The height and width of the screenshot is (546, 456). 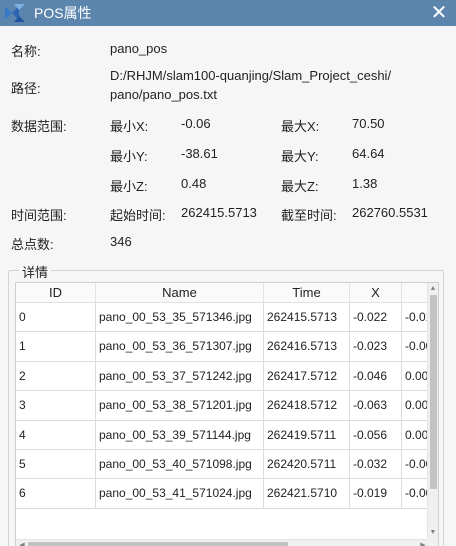 What do you see at coordinates (307, 434) in the screenshot?
I see `cell-time: 262419.5711` at bounding box center [307, 434].